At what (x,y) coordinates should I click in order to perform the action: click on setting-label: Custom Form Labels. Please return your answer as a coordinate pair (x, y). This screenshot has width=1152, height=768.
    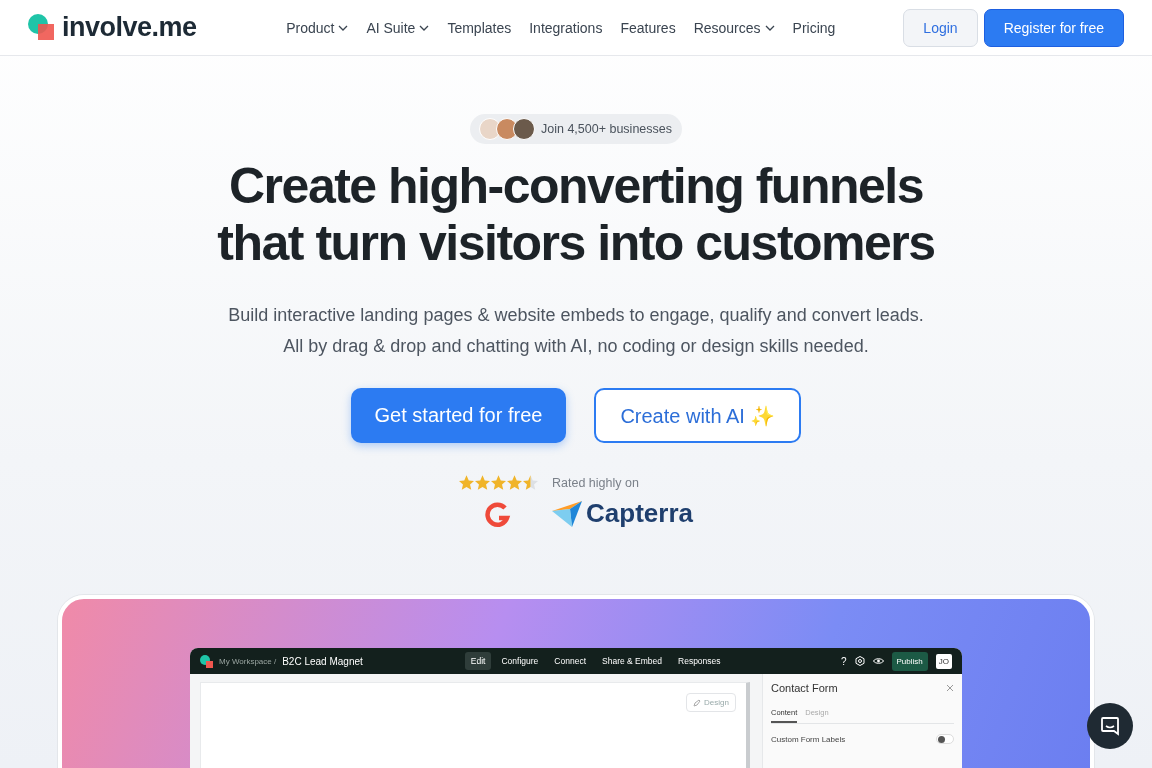
    Looking at the image, I should click on (808, 739).